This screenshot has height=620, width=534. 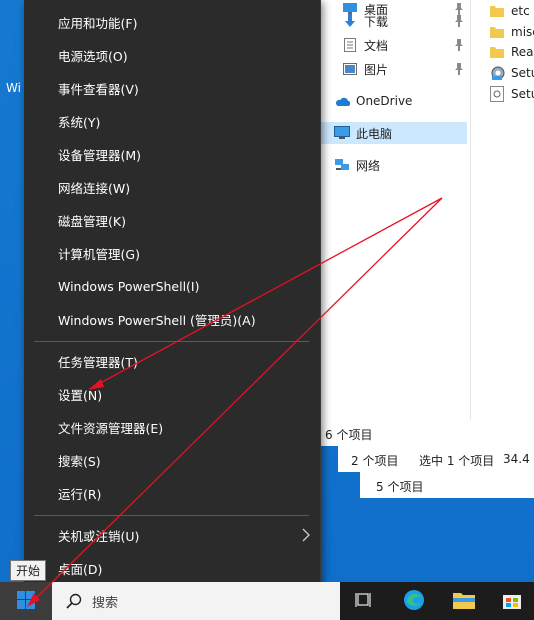 I want to click on file-name: Read, so click(x=522, y=52).